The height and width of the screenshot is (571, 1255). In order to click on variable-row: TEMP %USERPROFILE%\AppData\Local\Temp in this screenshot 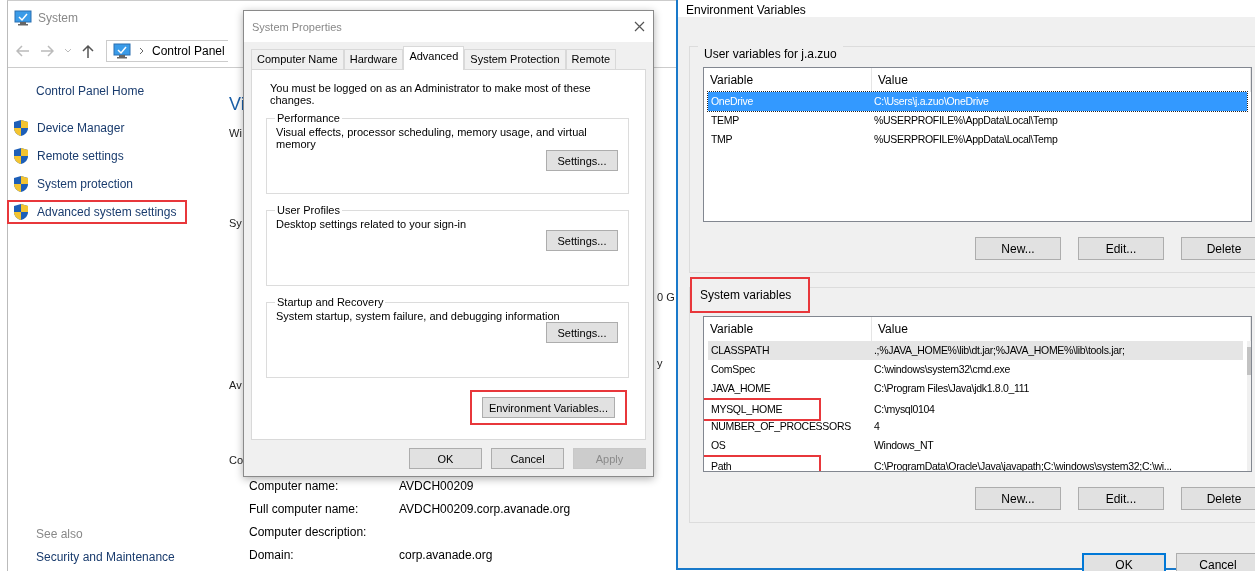, I will do `click(977, 120)`.